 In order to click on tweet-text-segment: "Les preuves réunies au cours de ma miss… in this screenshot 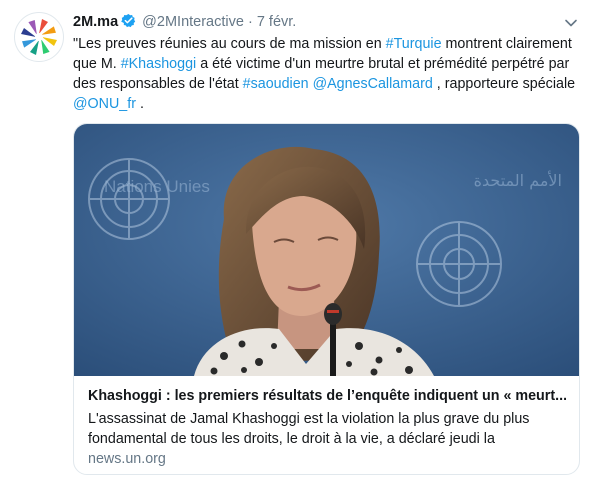, I will do `click(229, 44)`.